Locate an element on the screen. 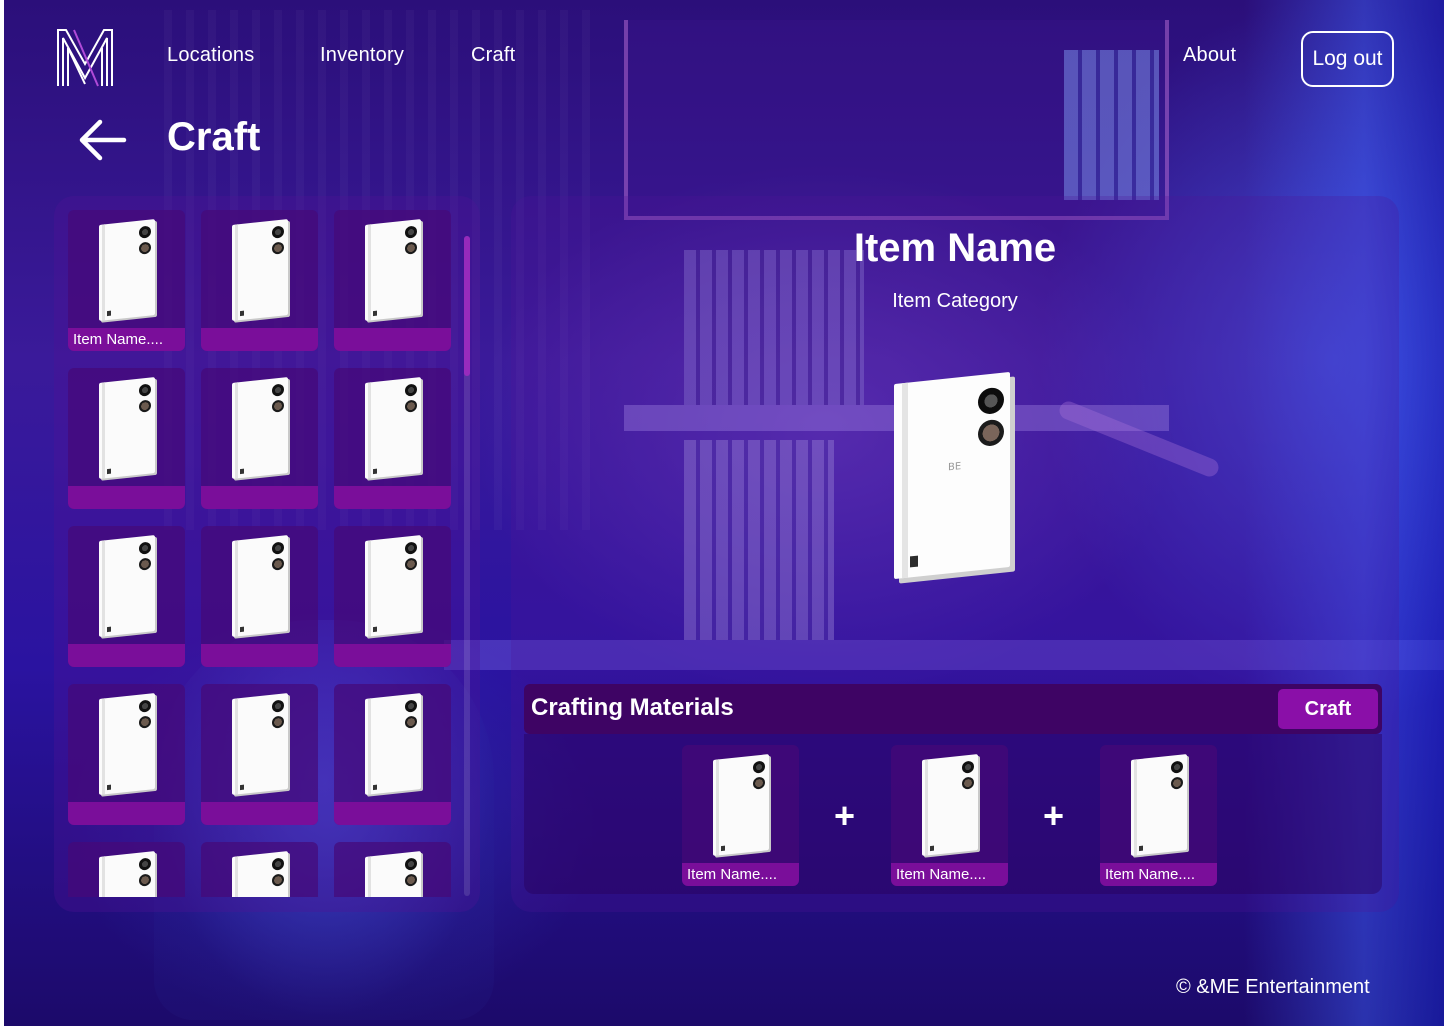 The width and height of the screenshot is (1448, 1032). page-title: Craft is located at coordinates (214, 137).